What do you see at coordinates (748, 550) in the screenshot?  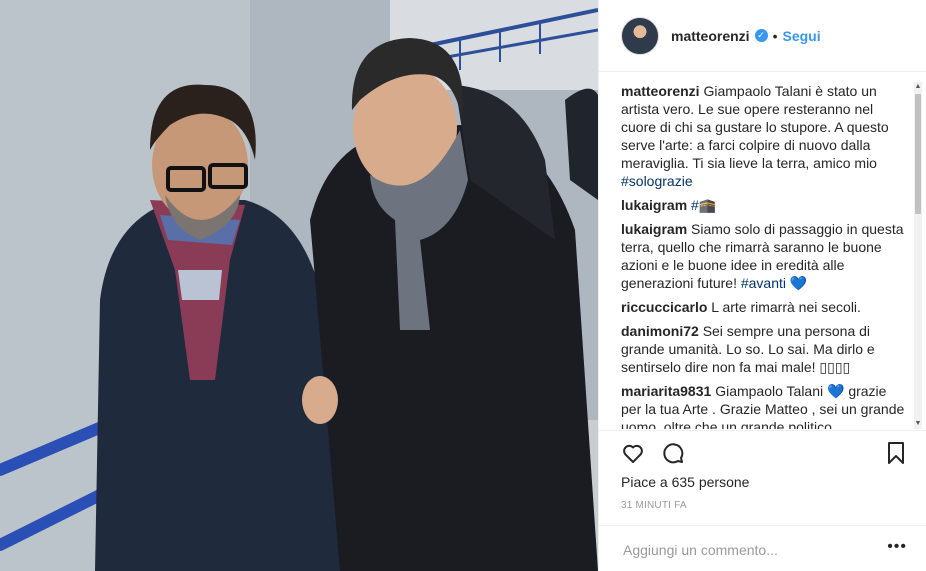 I see `comment-input` at bounding box center [748, 550].